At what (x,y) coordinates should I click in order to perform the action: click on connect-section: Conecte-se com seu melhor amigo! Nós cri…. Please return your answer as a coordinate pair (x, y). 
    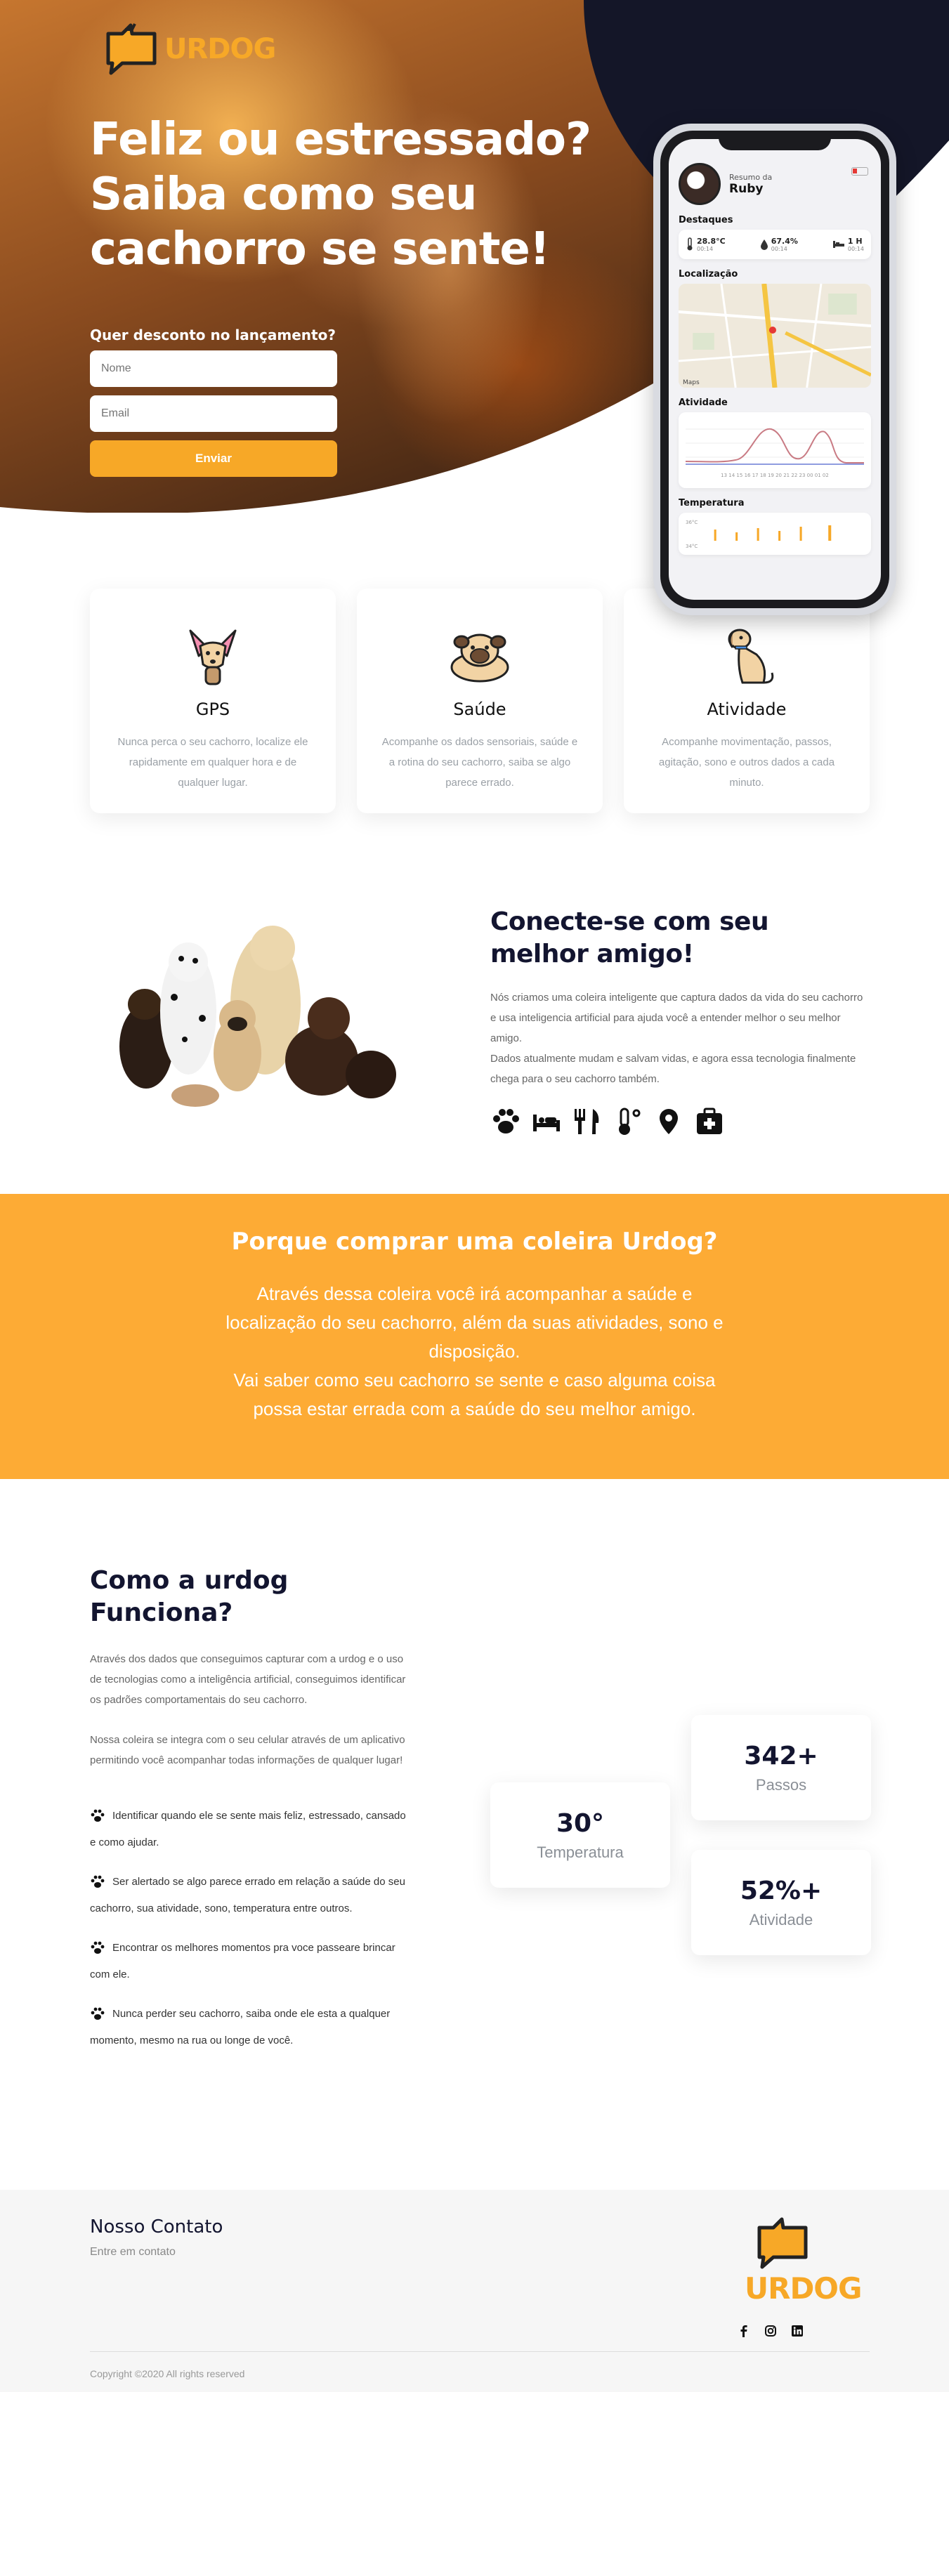
    Looking at the image, I should click on (480, 1020).